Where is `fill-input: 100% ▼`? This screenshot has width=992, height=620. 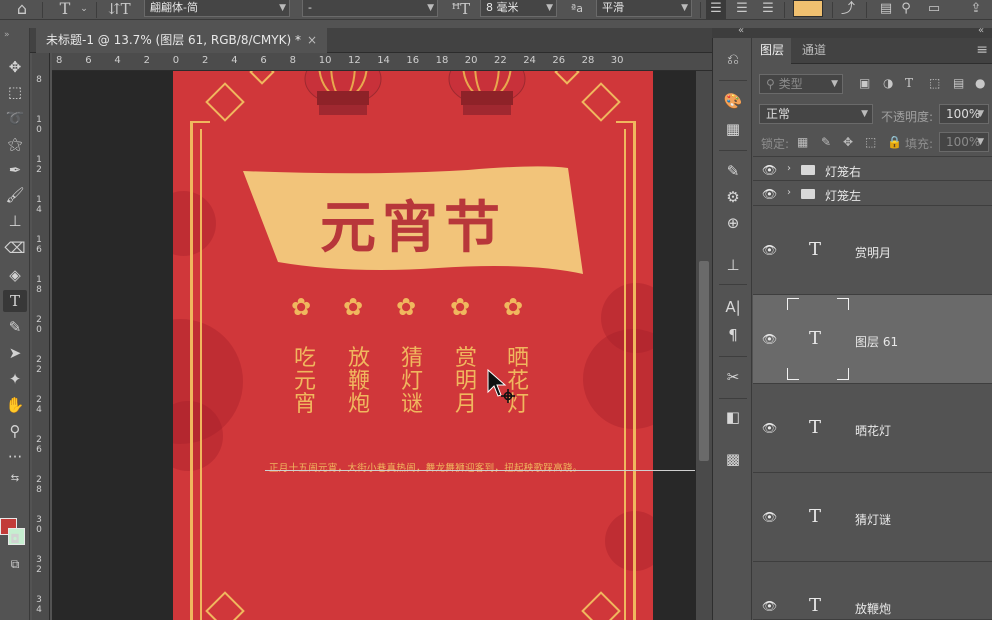 fill-input: 100% ▼ is located at coordinates (964, 142).